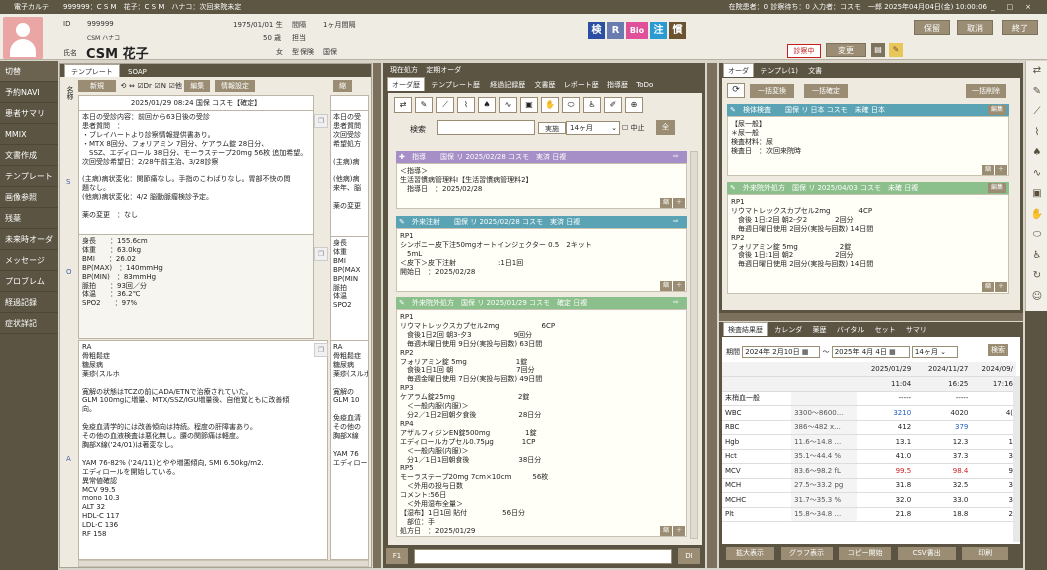 The image size is (1047, 570). What do you see at coordinates (321, 254) in the screenshot?
I see `copy-vitals-icon: ❐` at bounding box center [321, 254].